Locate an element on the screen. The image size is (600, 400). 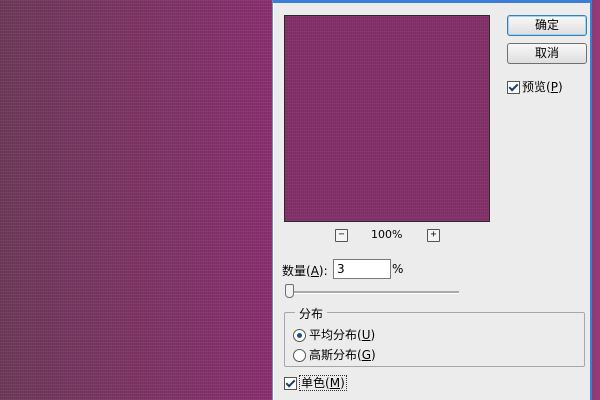
slider-track is located at coordinates (373, 292).